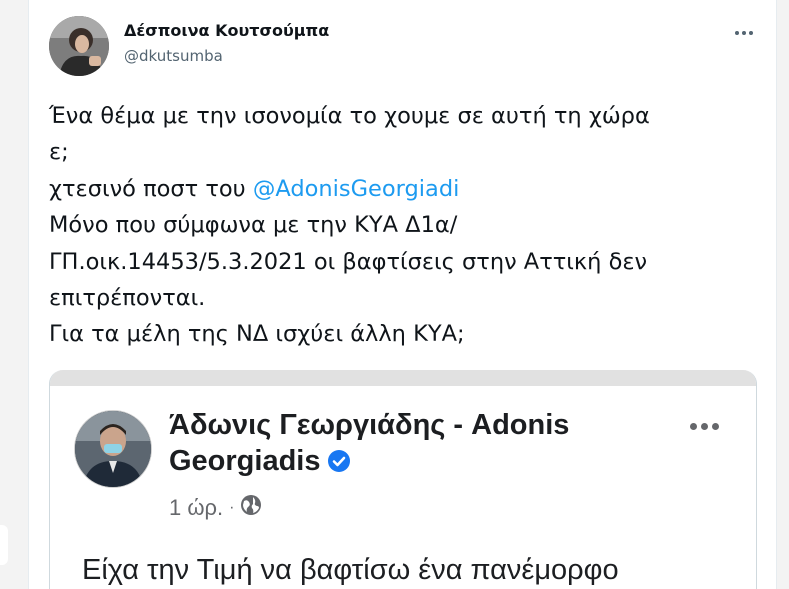  What do you see at coordinates (4, 545) in the screenshot?
I see `scroll-edge` at bounding box center [4, 545].